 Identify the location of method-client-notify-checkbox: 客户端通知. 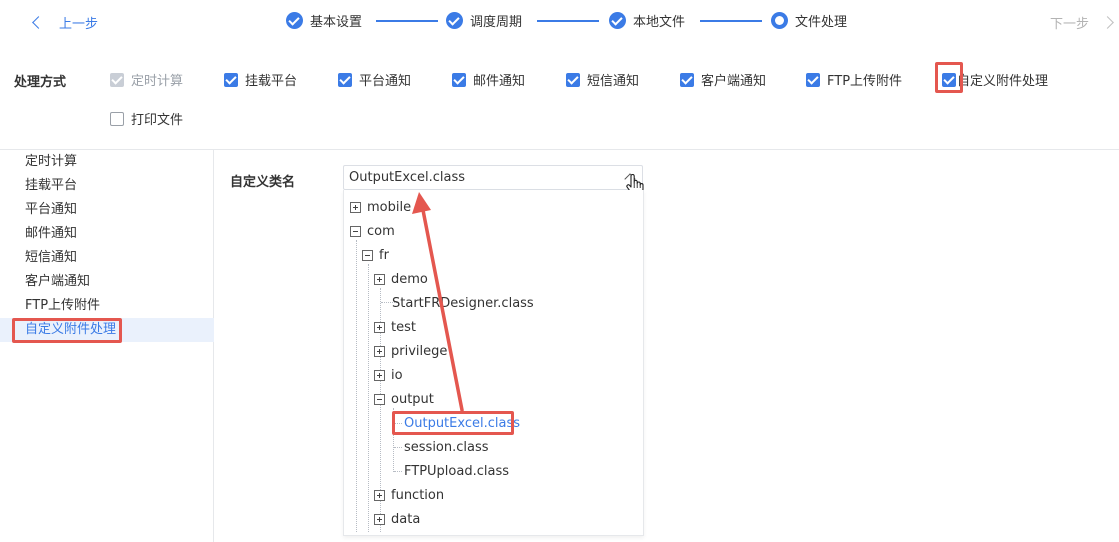
(723, 79).